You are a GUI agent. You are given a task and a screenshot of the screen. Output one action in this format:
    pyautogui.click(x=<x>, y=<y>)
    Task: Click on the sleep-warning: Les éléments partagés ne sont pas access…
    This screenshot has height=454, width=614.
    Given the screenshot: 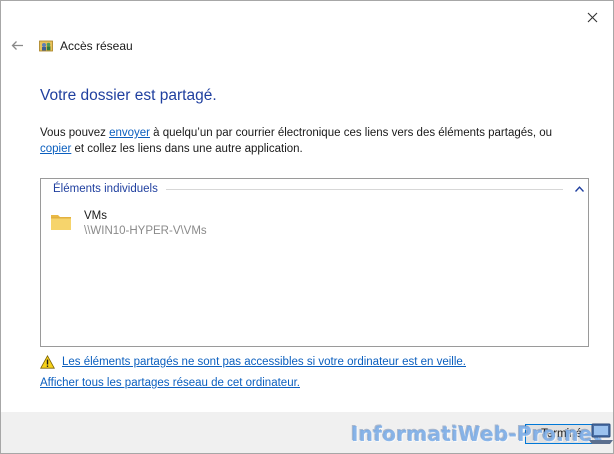 What is the action you would take?
    pyautogui.click(x=253, y=362)
    